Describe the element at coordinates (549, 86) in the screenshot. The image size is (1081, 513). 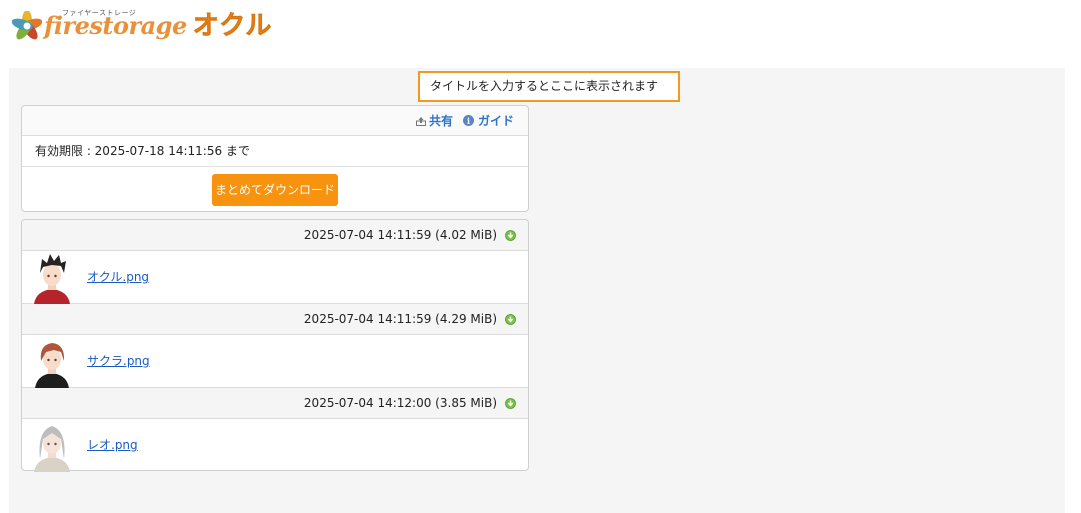
I see `title-display: タイトルを入力するとここに表示されます` at that location.